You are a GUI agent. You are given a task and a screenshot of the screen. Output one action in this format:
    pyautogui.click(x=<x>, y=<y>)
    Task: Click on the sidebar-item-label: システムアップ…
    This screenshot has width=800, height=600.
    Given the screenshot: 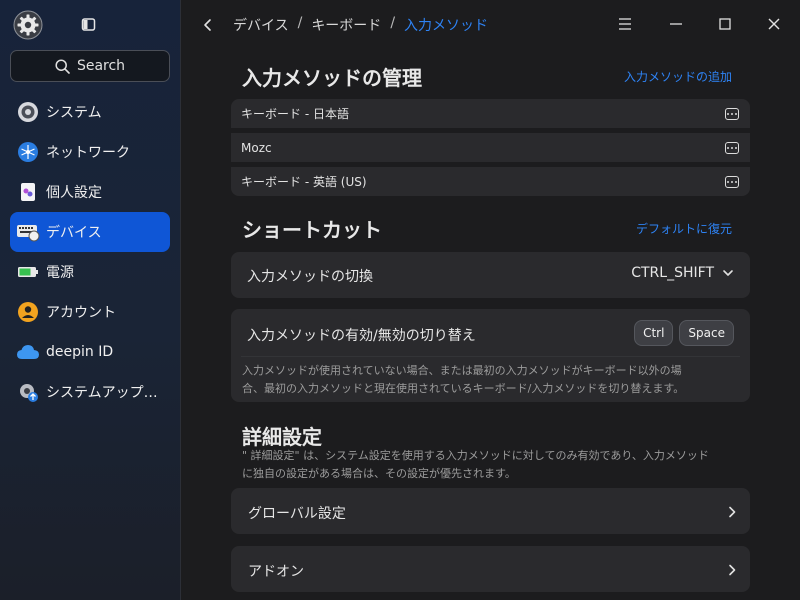 What is the action you would take?
    pyautogui.click(x=102, y=393)
    